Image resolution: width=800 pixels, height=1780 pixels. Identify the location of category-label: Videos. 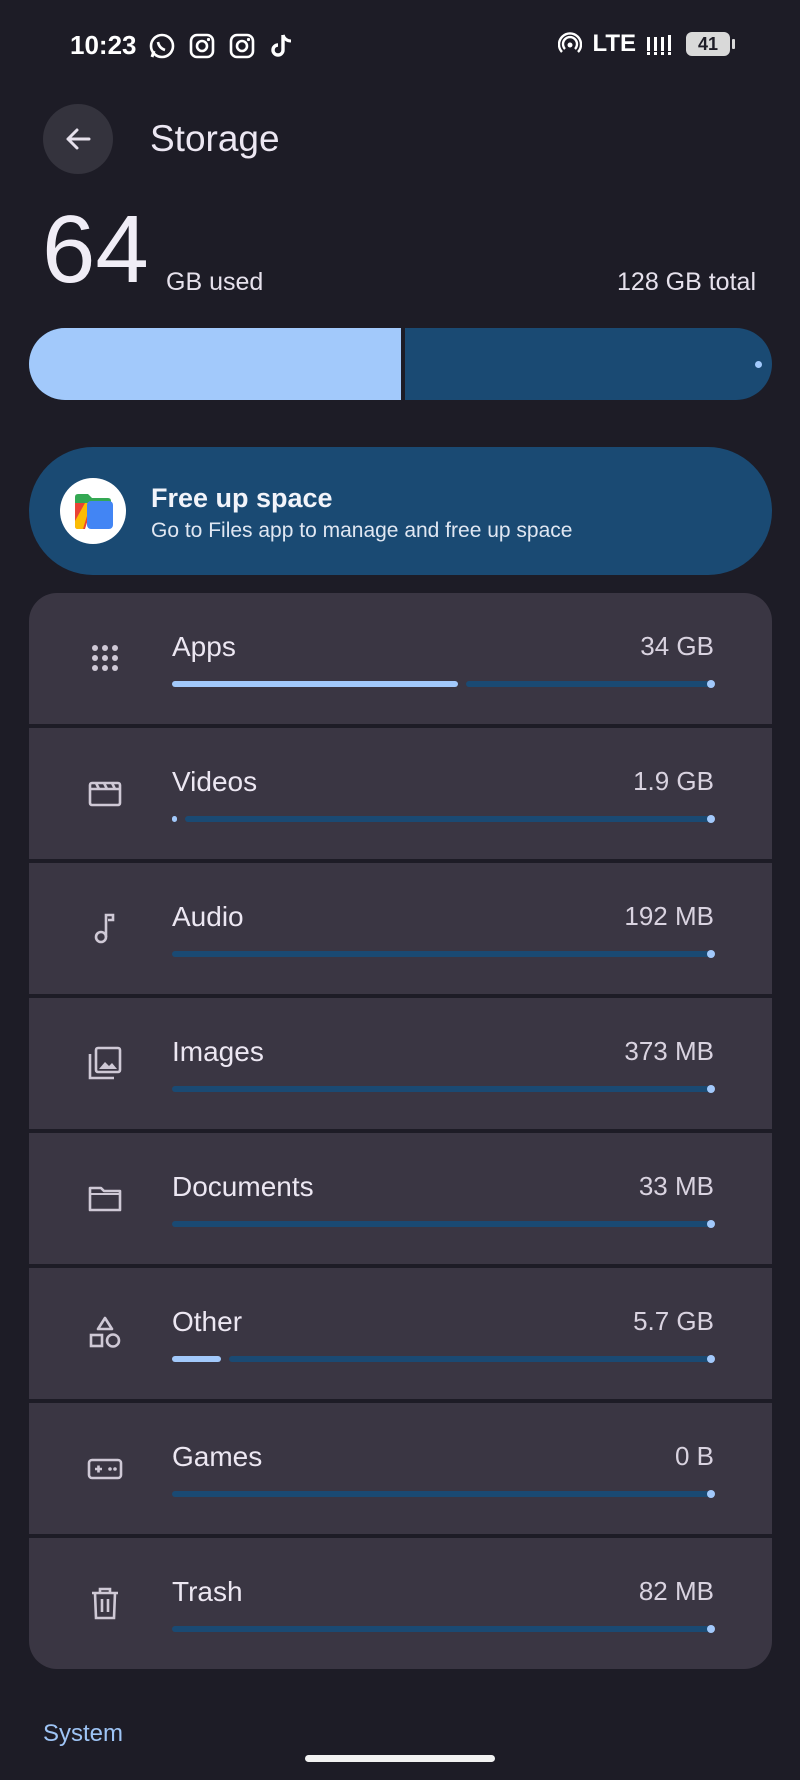
(215, 781).